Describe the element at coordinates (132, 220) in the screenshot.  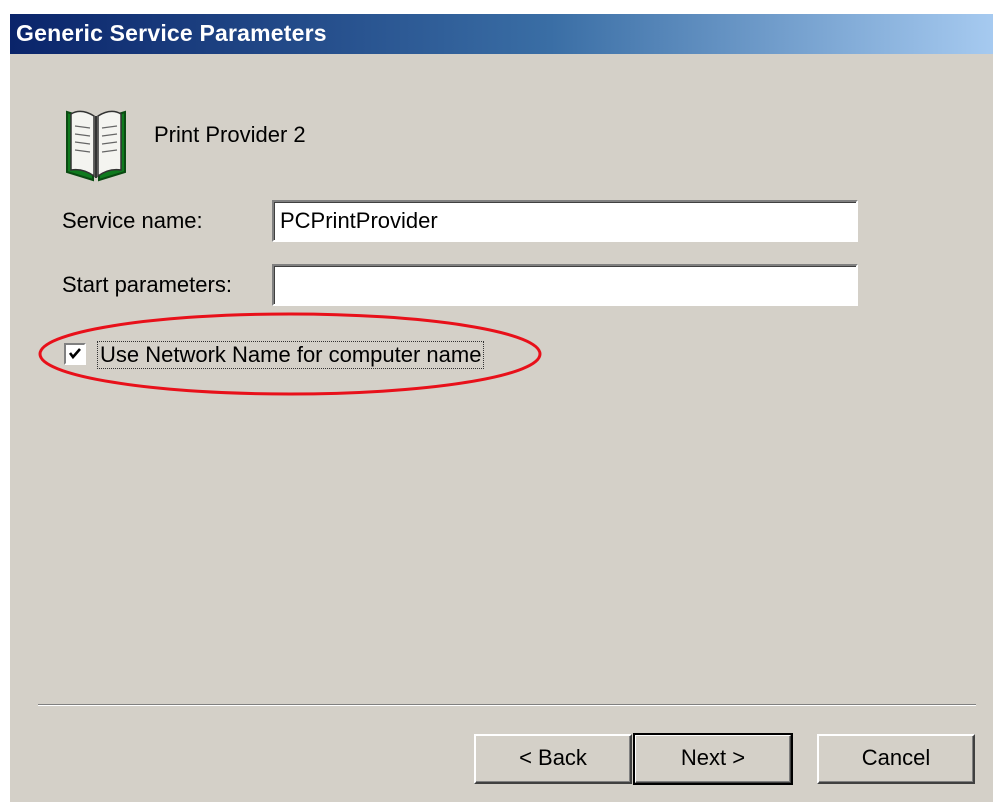
I see `service-name-label: Service name:` at that location.